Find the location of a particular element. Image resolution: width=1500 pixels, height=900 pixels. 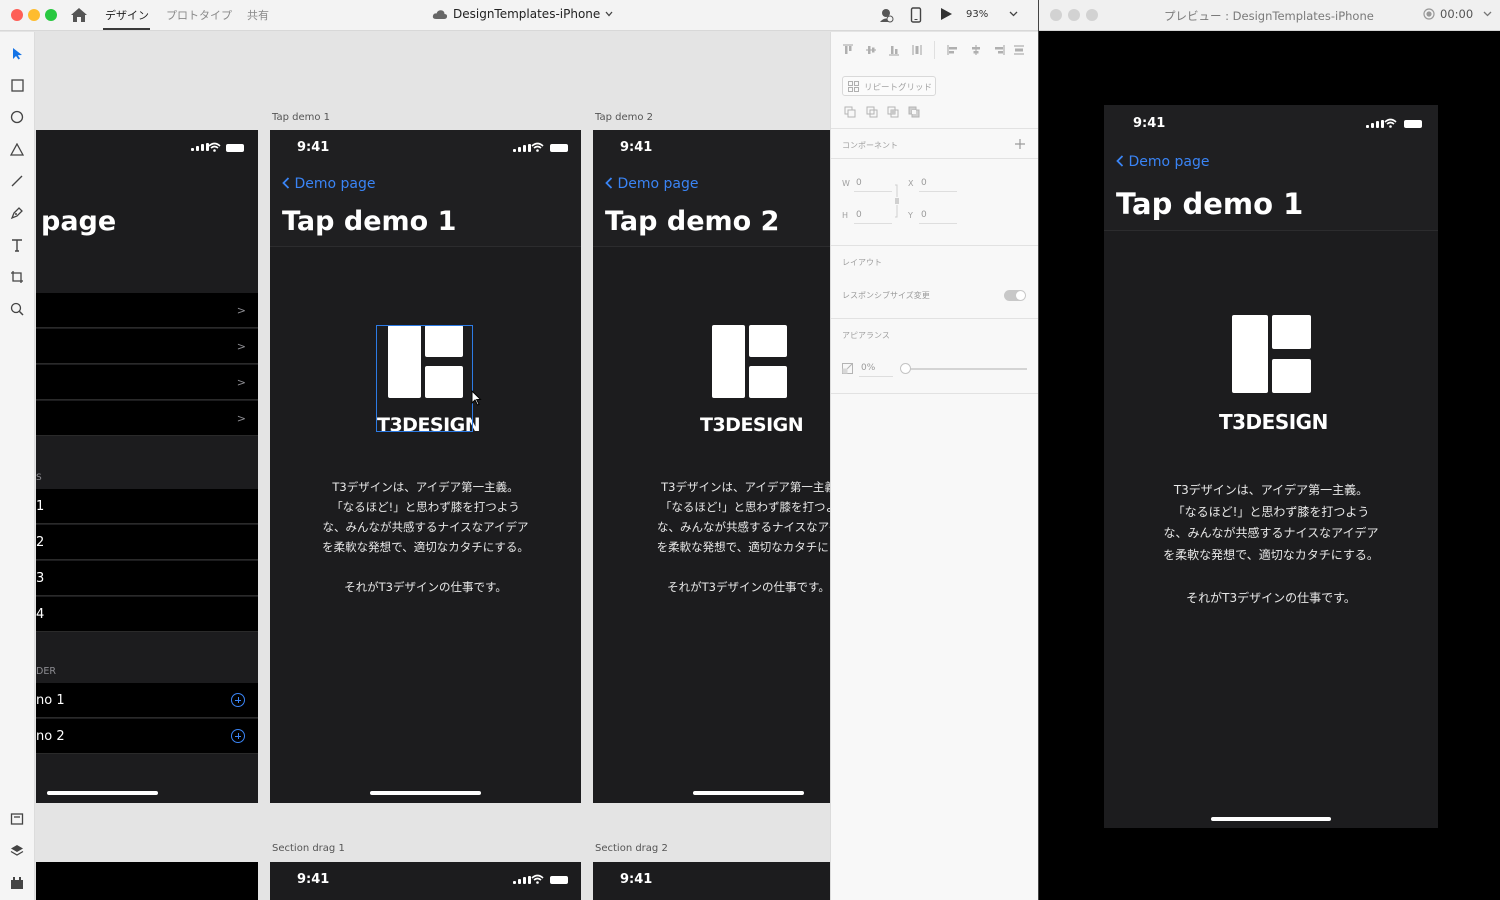

text-tool-icon is located at coordinates (17, 245).